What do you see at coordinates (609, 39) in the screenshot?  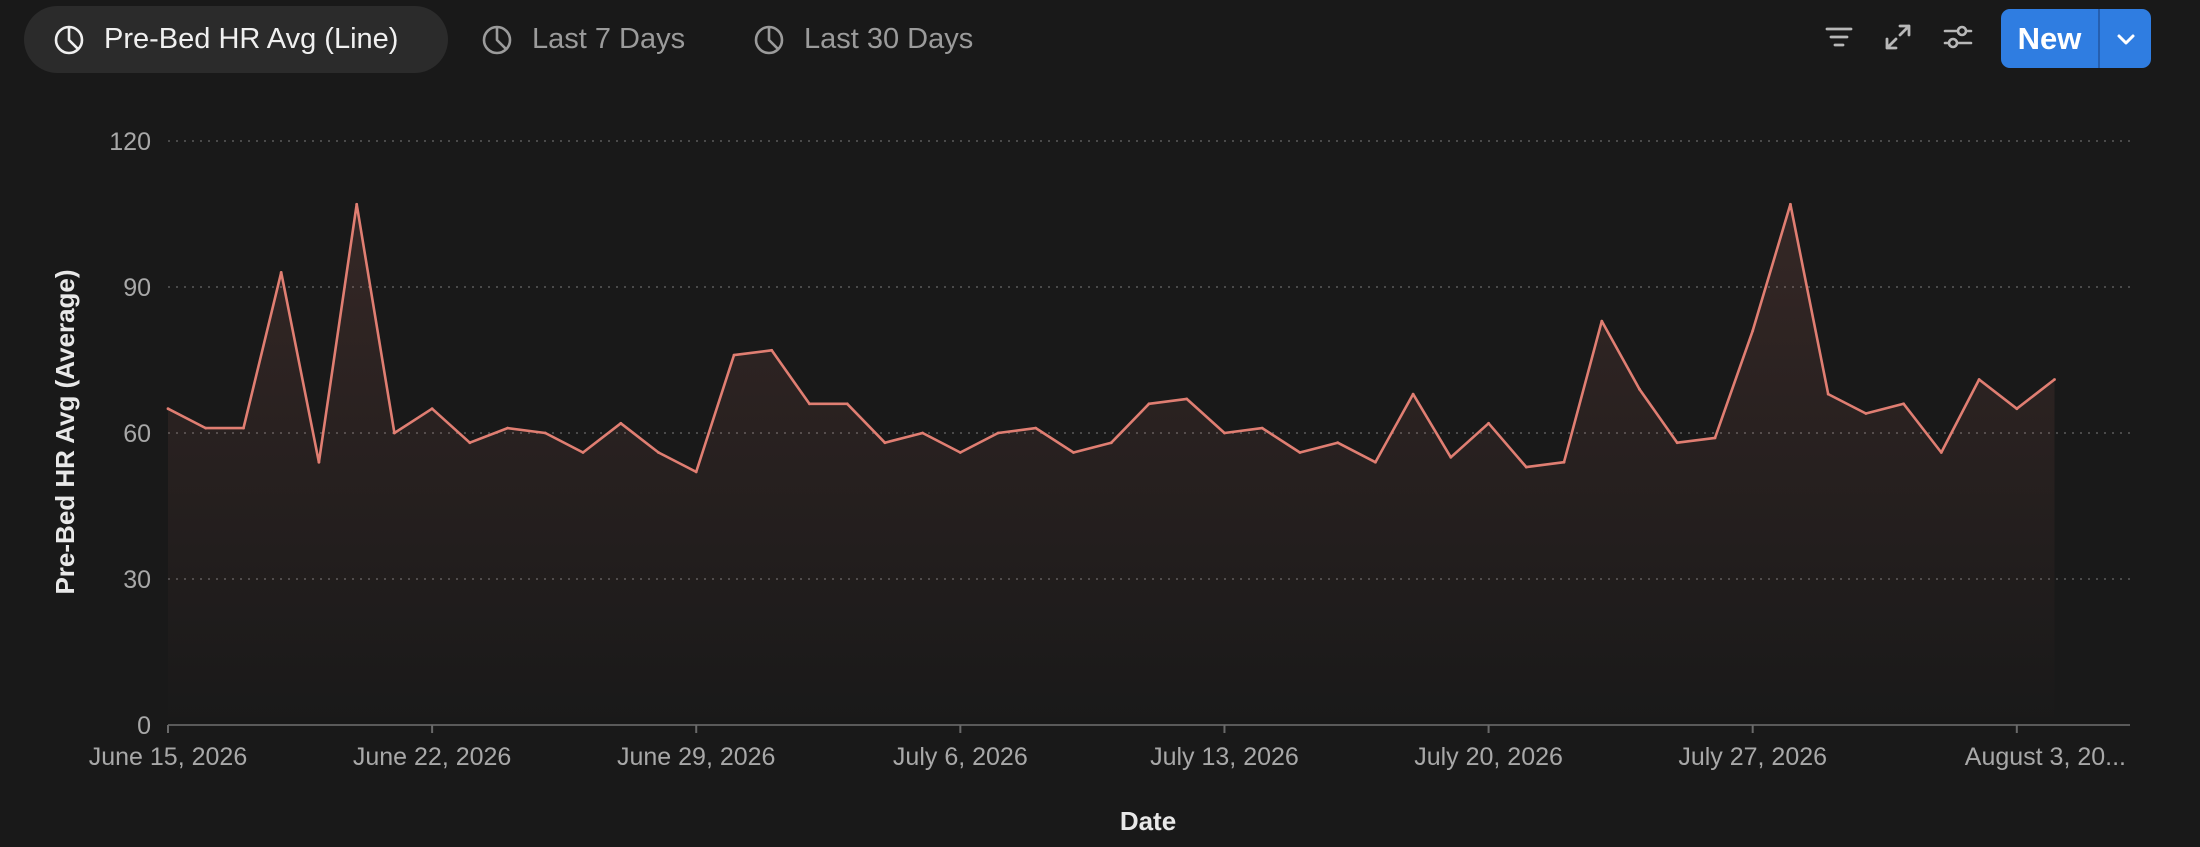 I see `tab-label: Last 7 Days` at bounding box center [609, 39].